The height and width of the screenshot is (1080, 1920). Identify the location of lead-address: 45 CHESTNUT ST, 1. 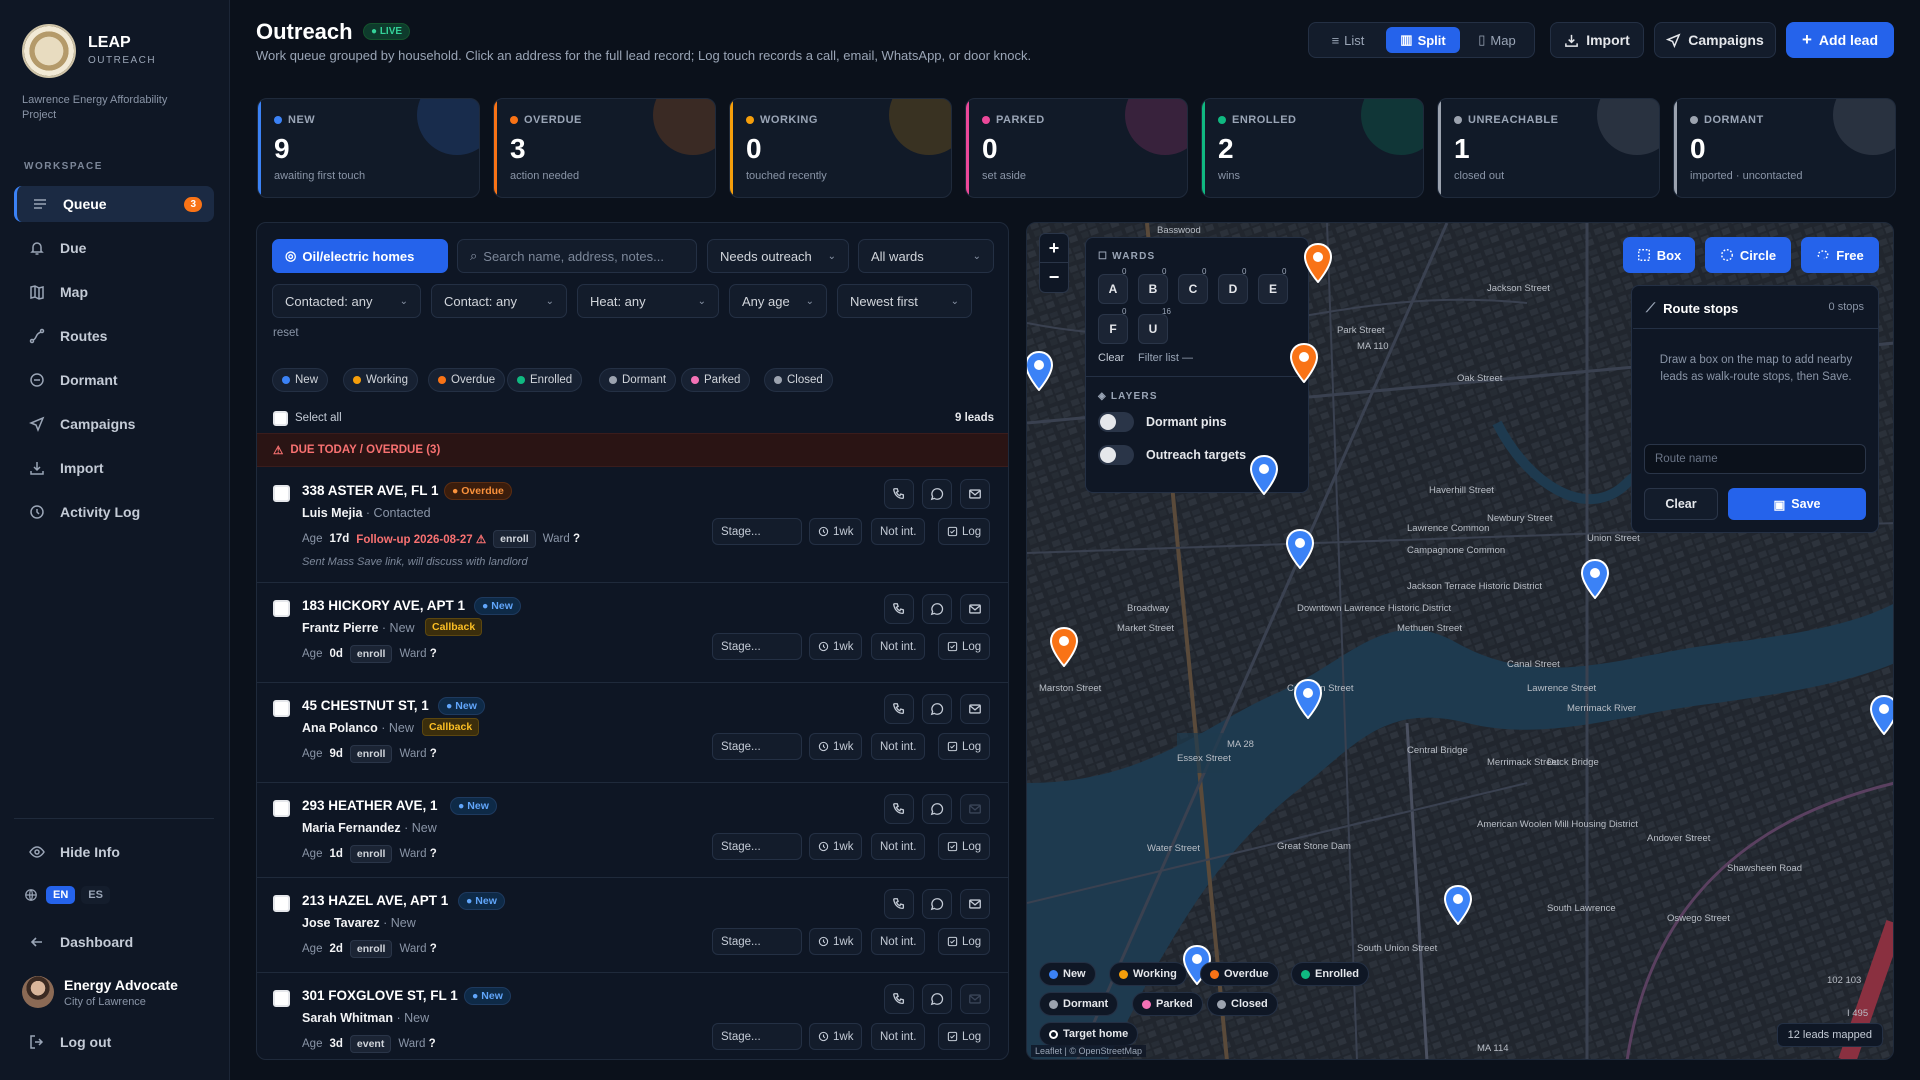
(365, 705).